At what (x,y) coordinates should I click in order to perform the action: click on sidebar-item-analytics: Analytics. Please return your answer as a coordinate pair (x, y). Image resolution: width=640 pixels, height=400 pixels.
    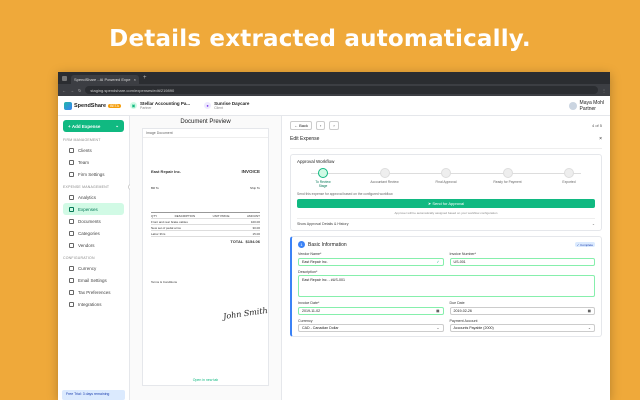
    Looking at the image, I should click on (93, 197).